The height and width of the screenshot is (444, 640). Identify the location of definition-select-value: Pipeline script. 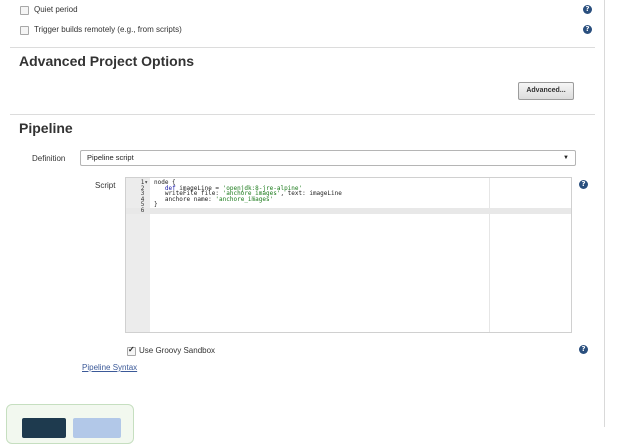
(110, 157).